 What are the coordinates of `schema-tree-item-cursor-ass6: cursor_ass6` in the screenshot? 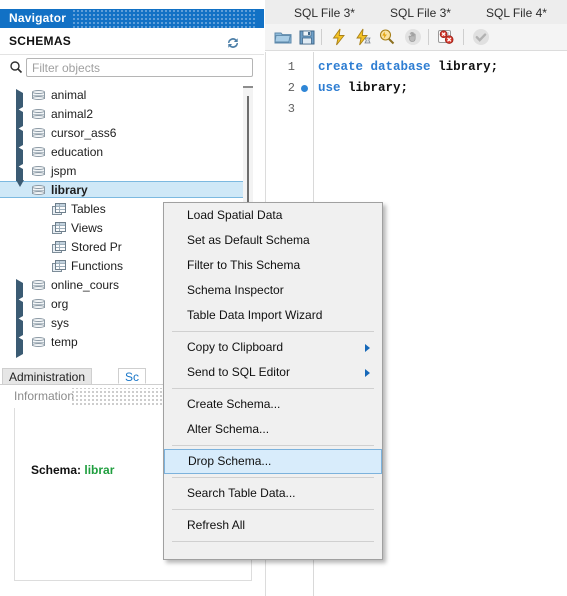 It's located at (121, 136).